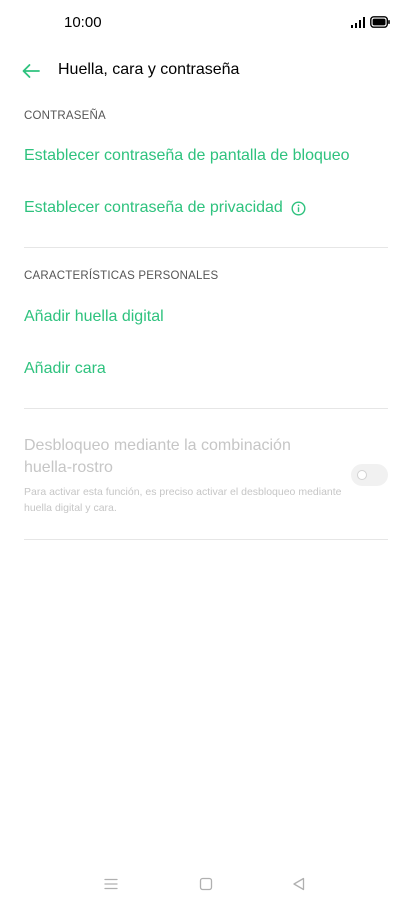 Image resolution: width=412 pixels, height=906 pixels. I want to click on add-fingerprint-item: Añadir huella digital, so click(94, 317).